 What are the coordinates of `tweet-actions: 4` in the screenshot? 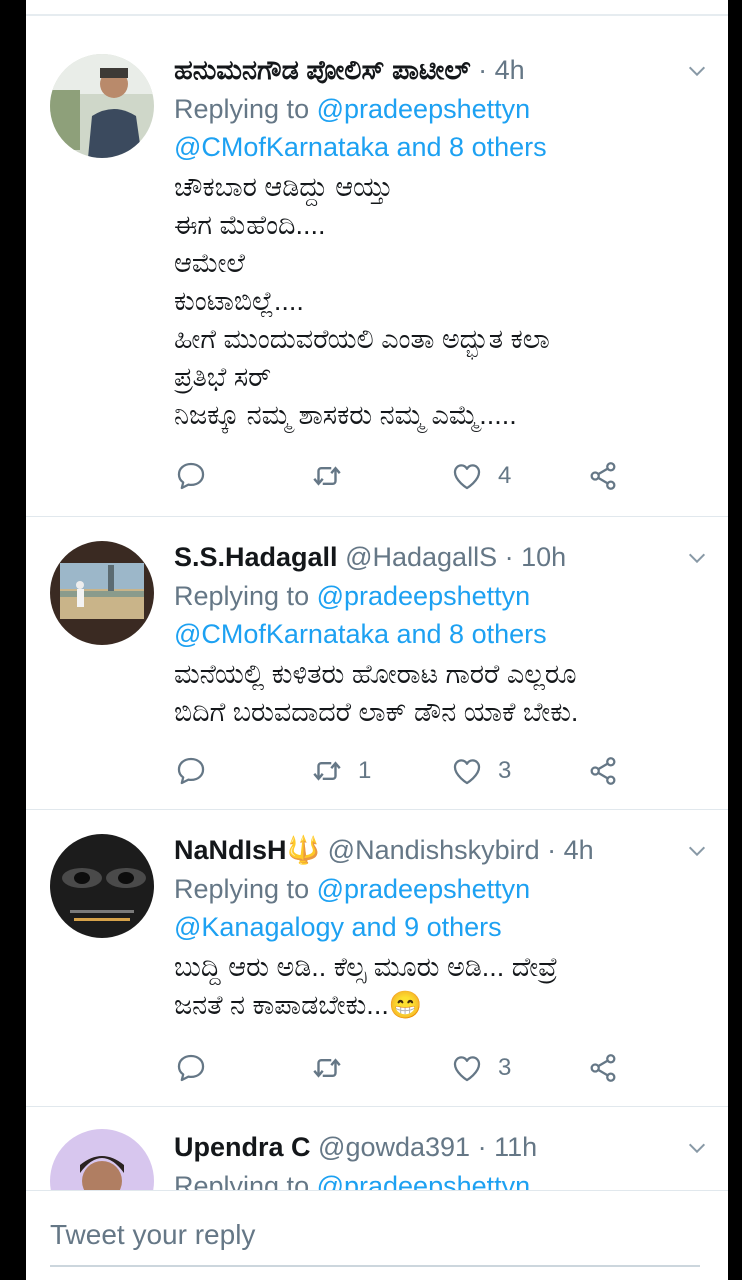 It's located at (404, 476).